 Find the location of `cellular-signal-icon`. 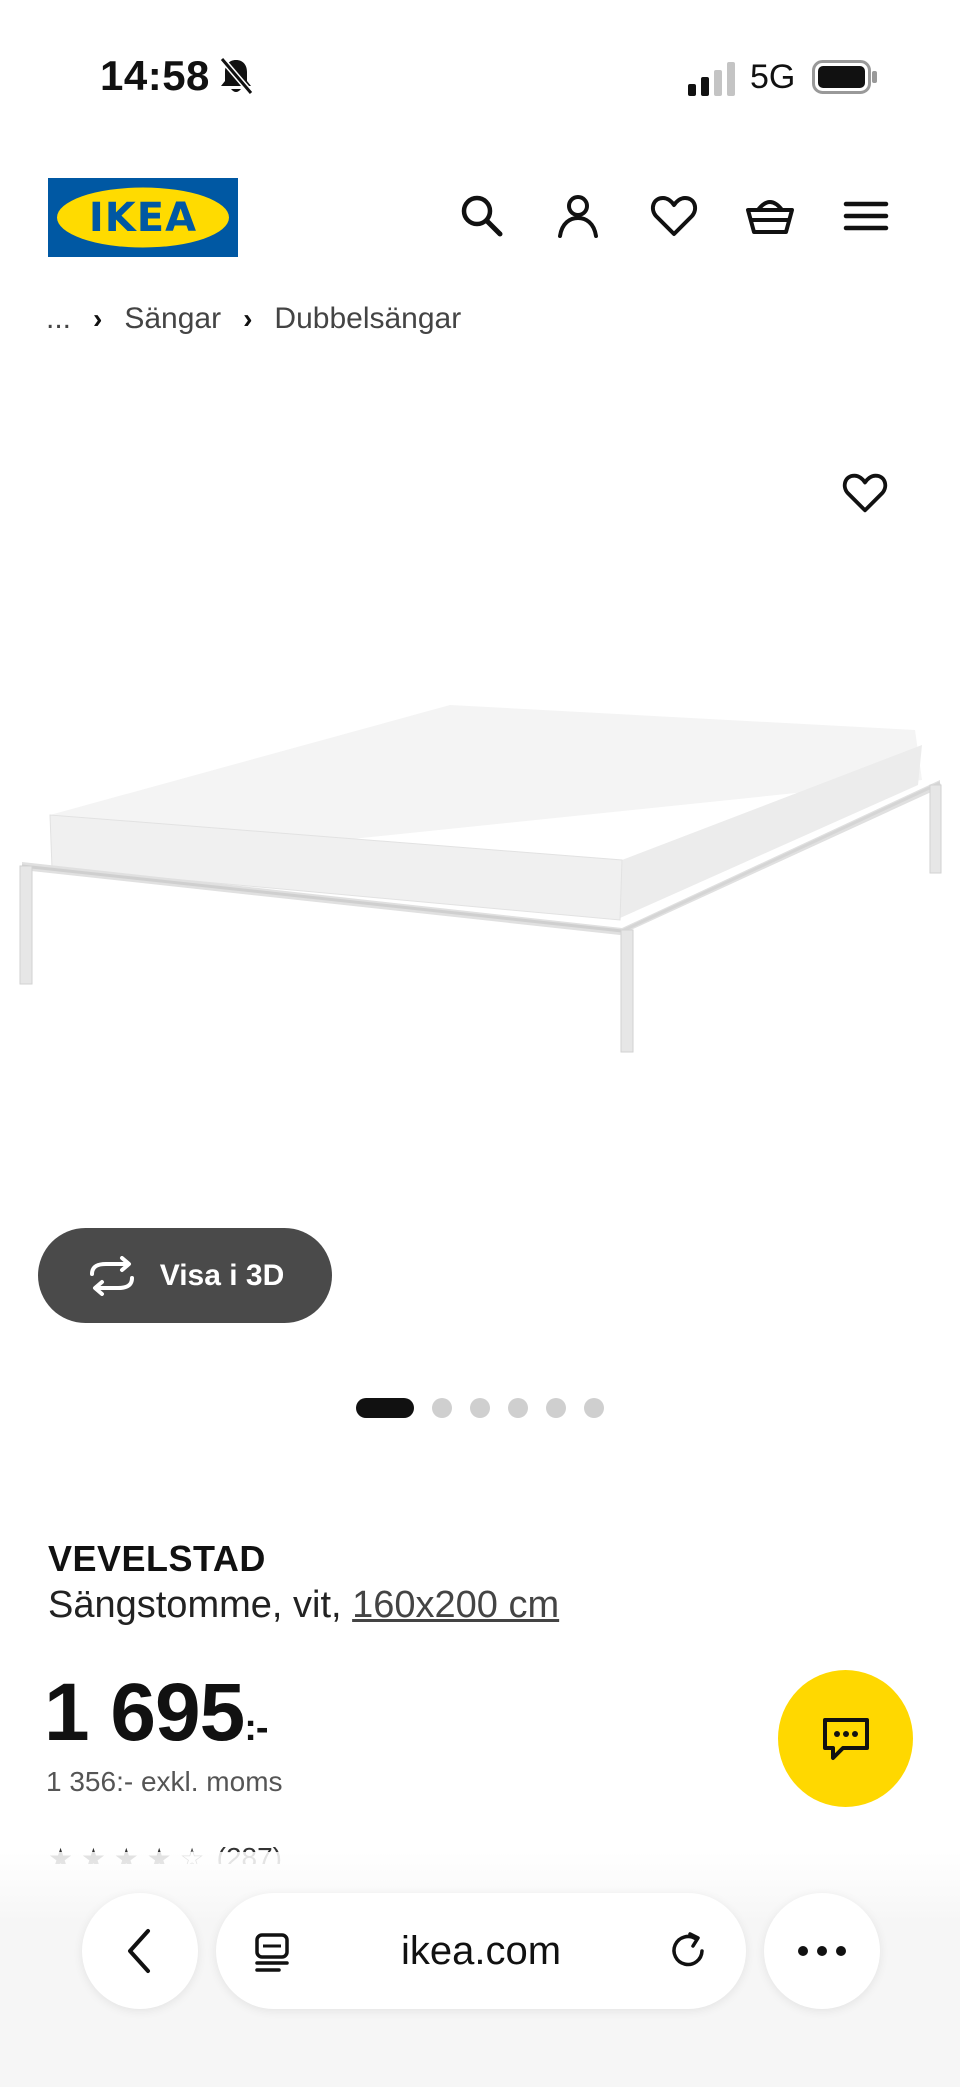

cellular-signal-icon is located at coordinates (711, 79).